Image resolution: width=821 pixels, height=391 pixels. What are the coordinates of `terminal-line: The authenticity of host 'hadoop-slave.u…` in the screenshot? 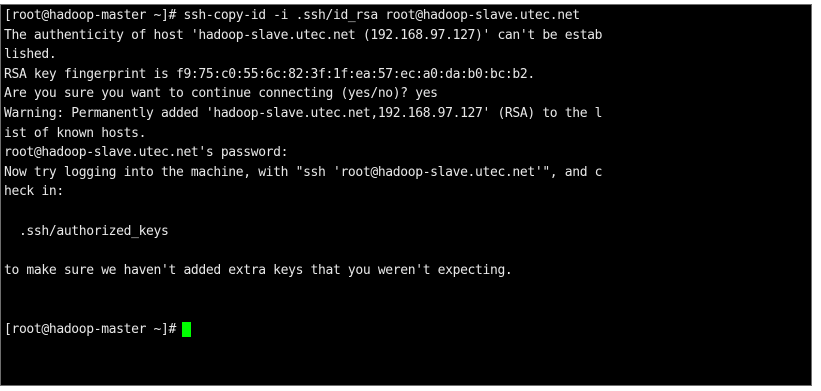 It's located at (303, 35).